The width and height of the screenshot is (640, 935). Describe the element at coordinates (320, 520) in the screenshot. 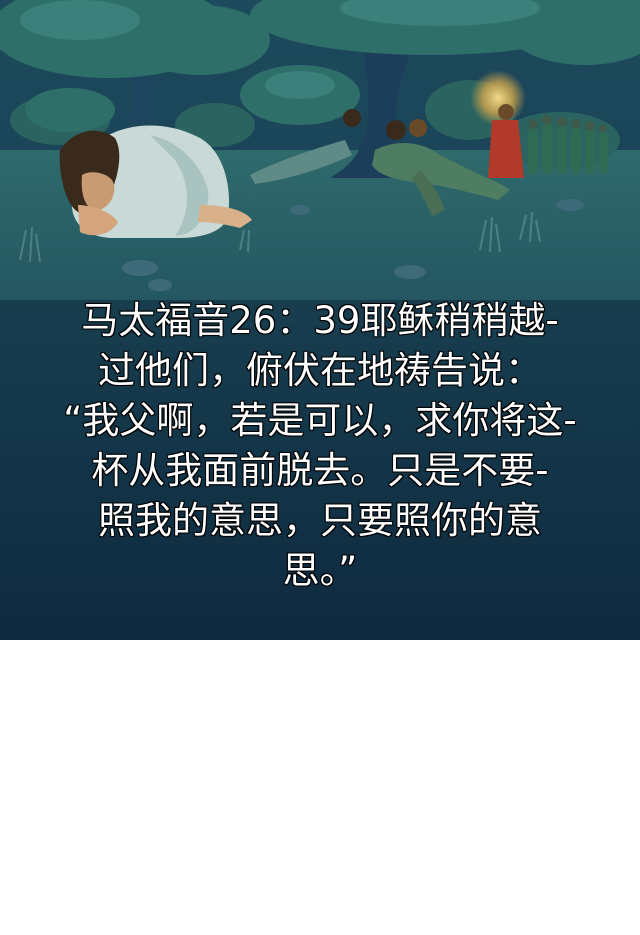

I see `caption-line-5: 照我的意思，只要照你的意` at that location.